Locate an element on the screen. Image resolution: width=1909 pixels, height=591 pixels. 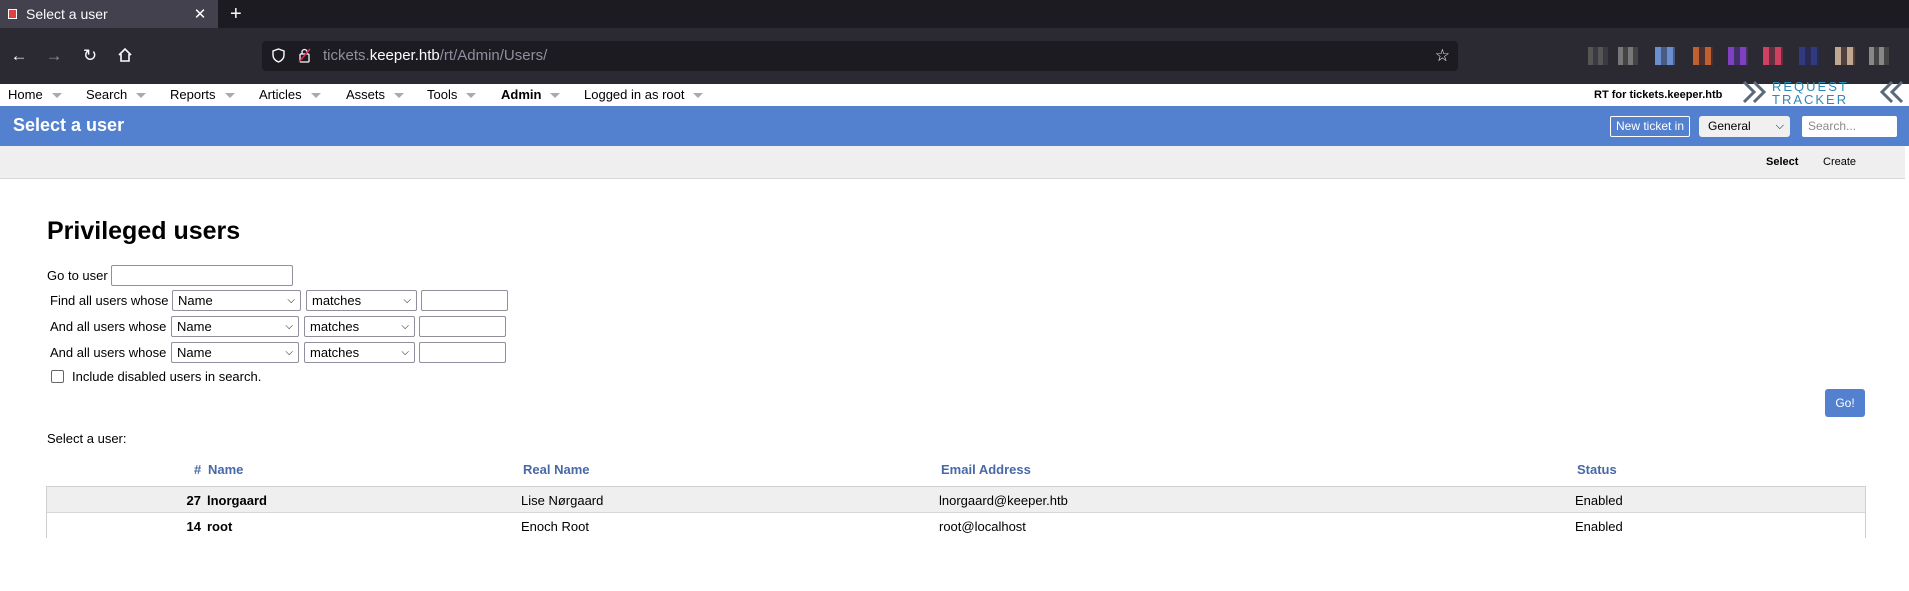
page-title: Select a user is located at coordinates (69, 125).